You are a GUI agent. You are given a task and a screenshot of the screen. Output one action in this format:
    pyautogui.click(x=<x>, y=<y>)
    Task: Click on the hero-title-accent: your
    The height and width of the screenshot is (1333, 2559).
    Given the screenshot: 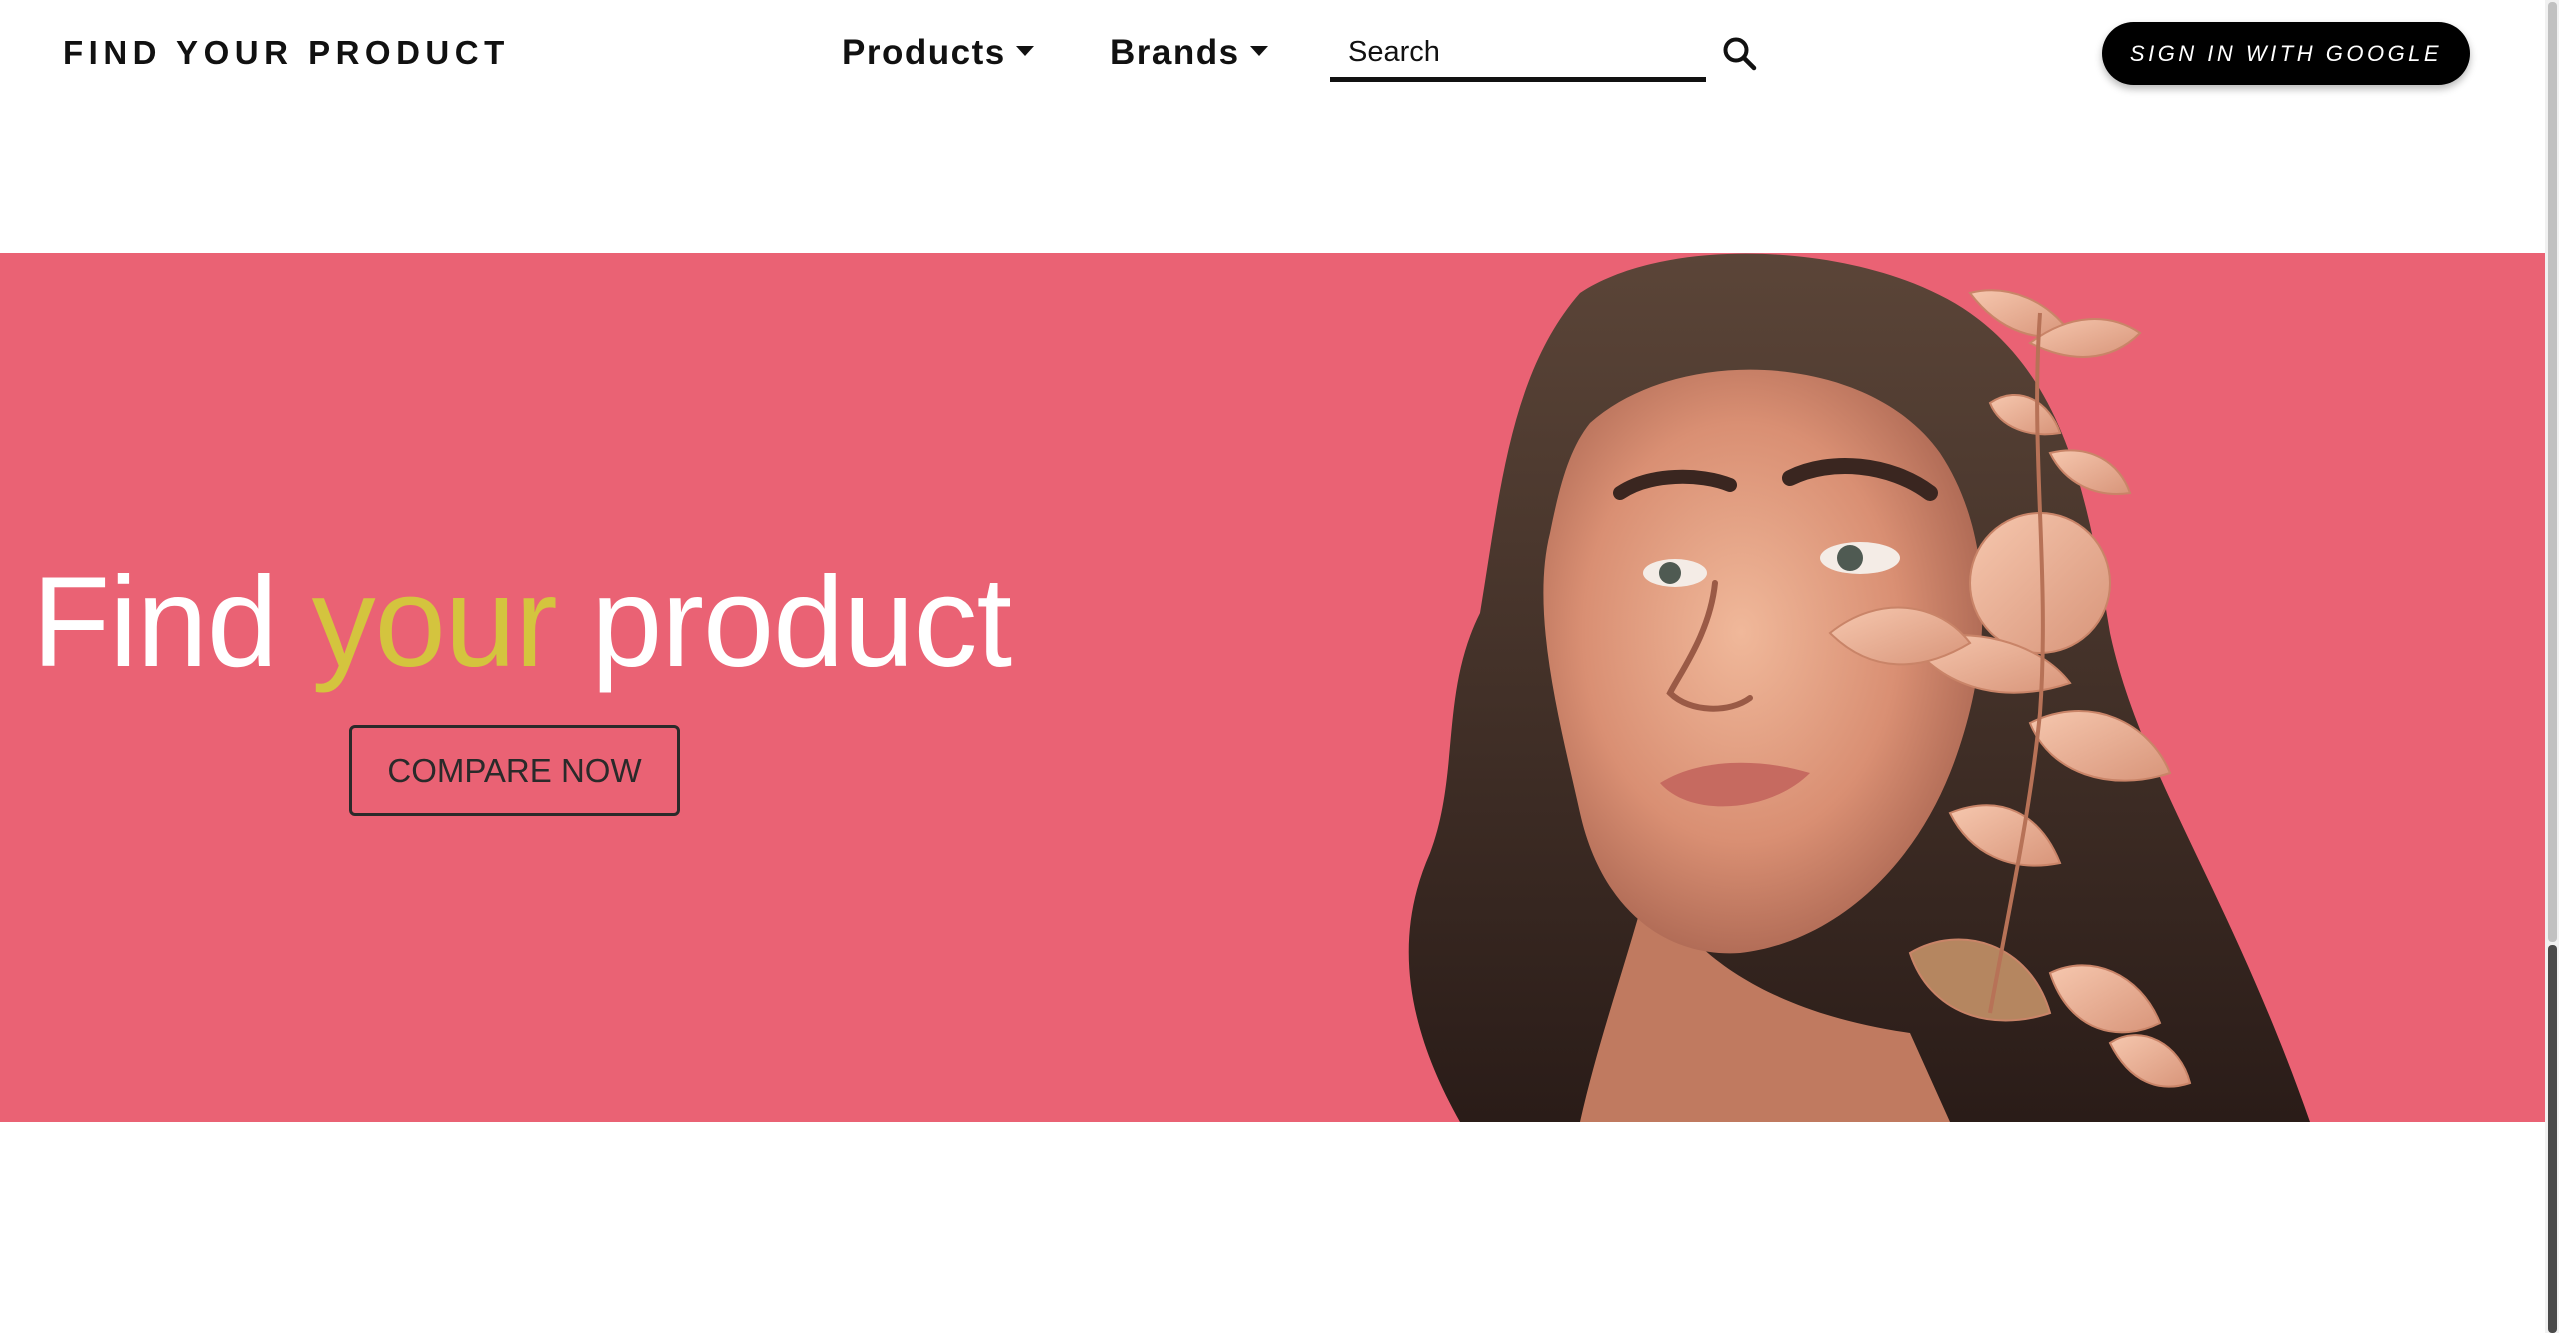 What is the action you would take?
    pyautogui.click(x=434, y=622)
    